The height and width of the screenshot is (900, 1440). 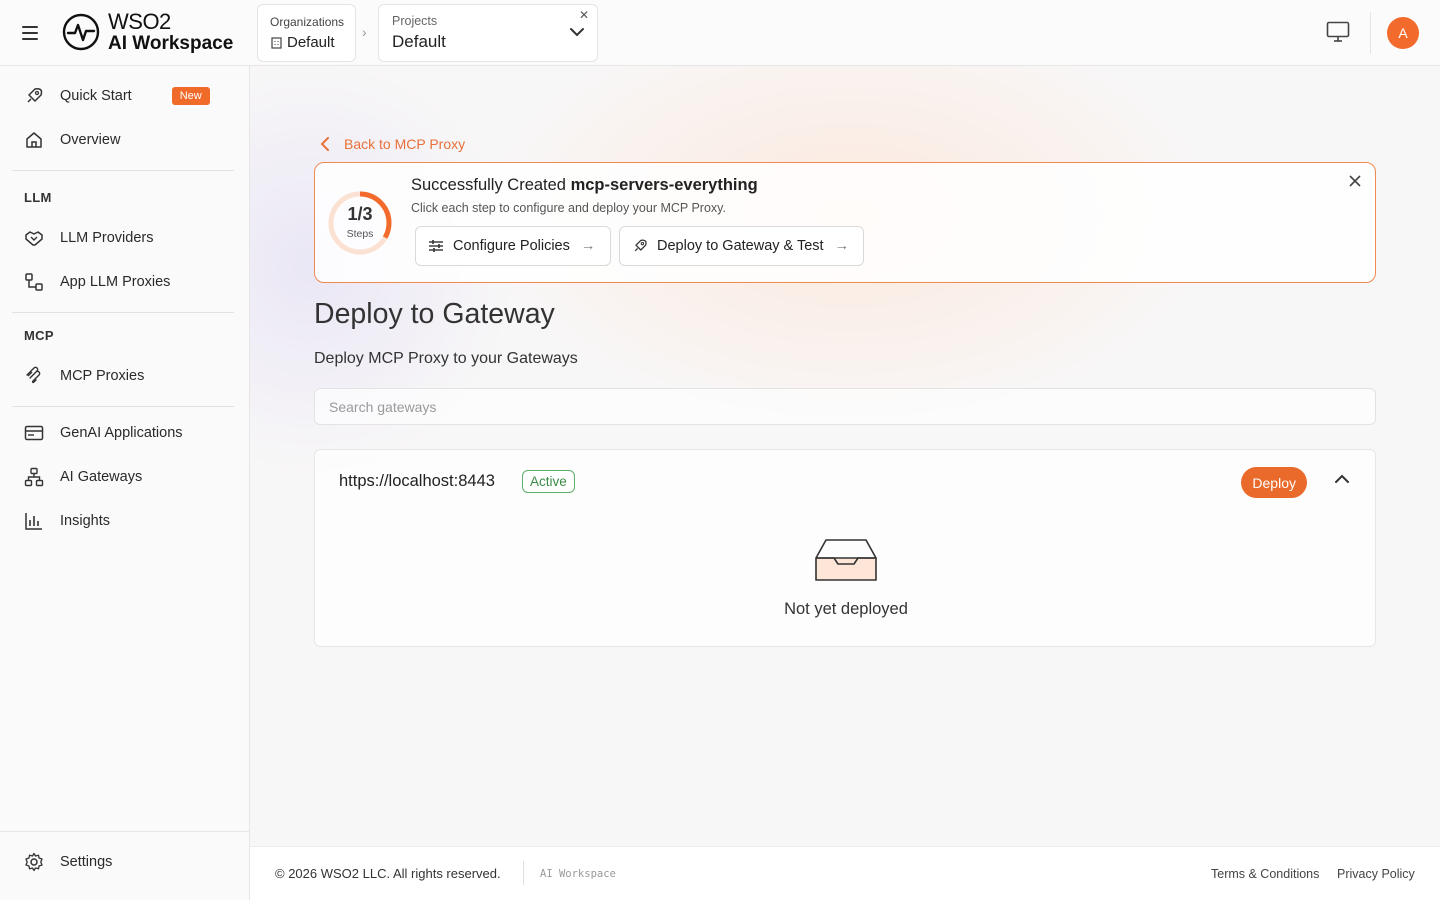 I want to click on step-label: Deploy to Gateway & Test, so click(x=740, y=246).